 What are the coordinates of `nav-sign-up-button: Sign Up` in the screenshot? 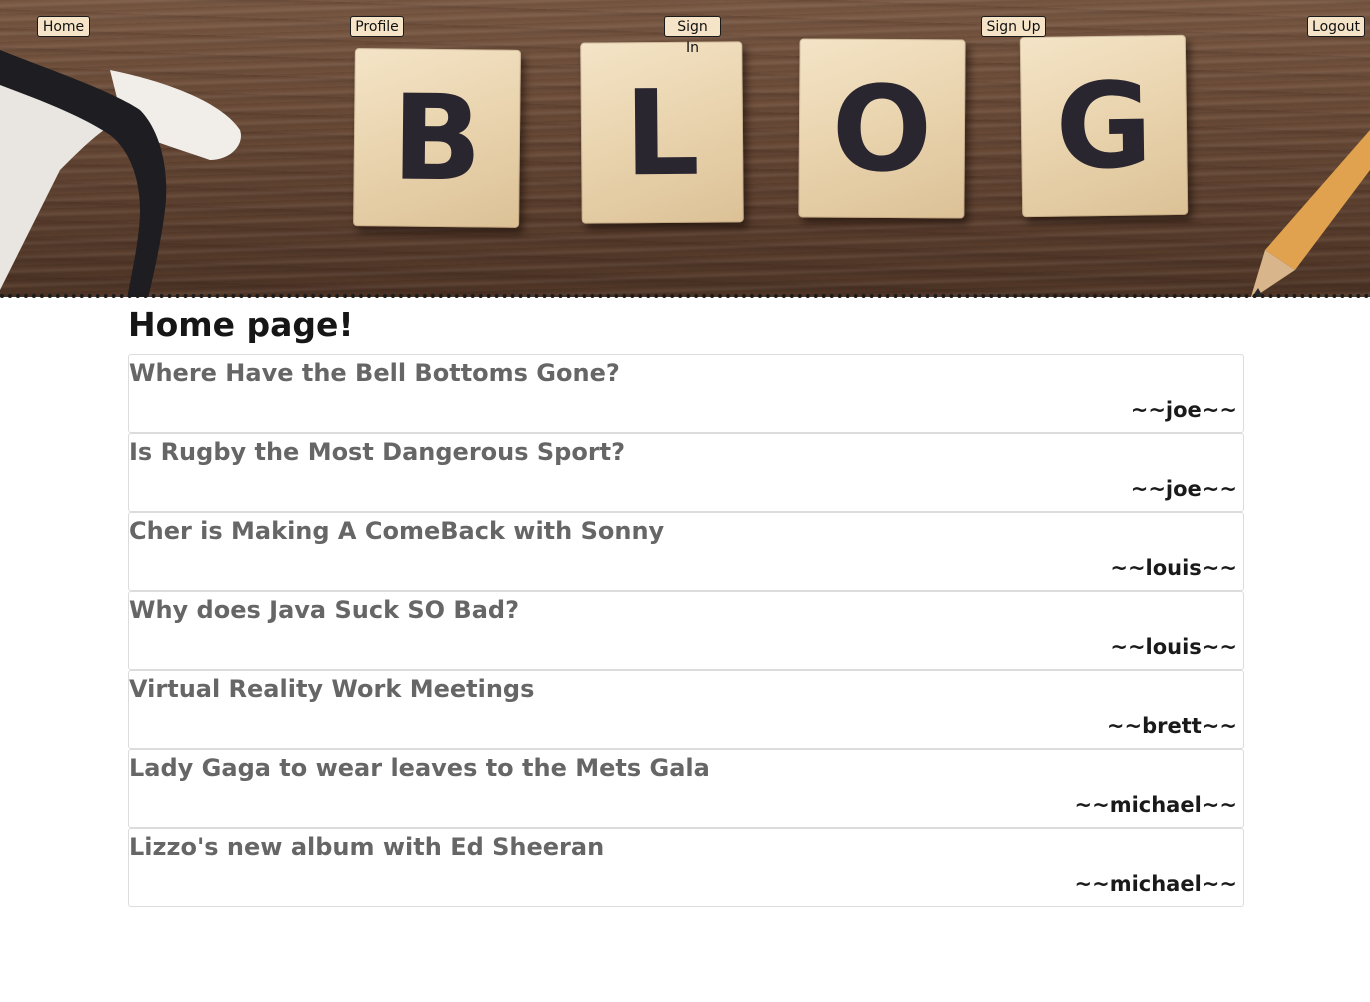 It's located at (1013, 26).